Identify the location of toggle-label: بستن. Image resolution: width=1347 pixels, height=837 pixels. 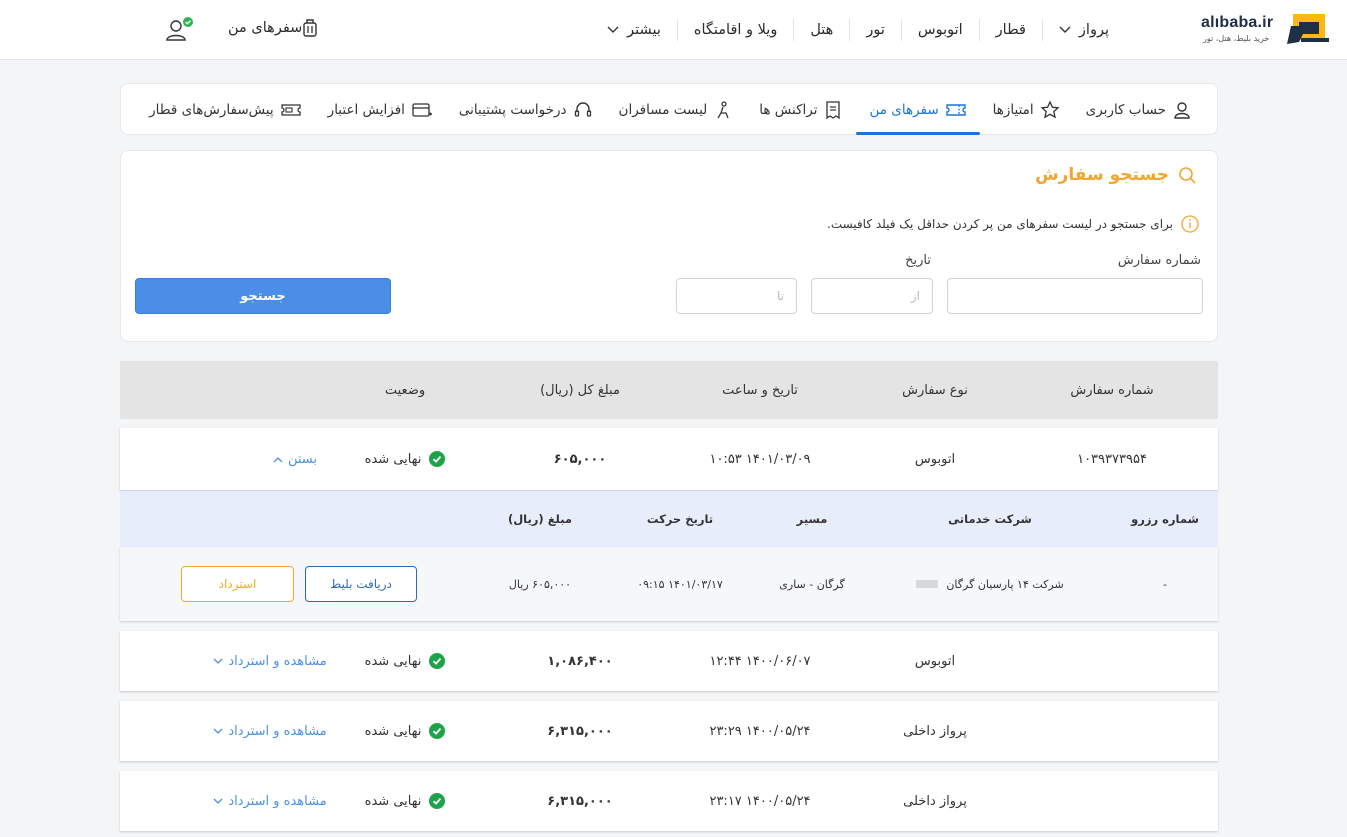
(302, 459).